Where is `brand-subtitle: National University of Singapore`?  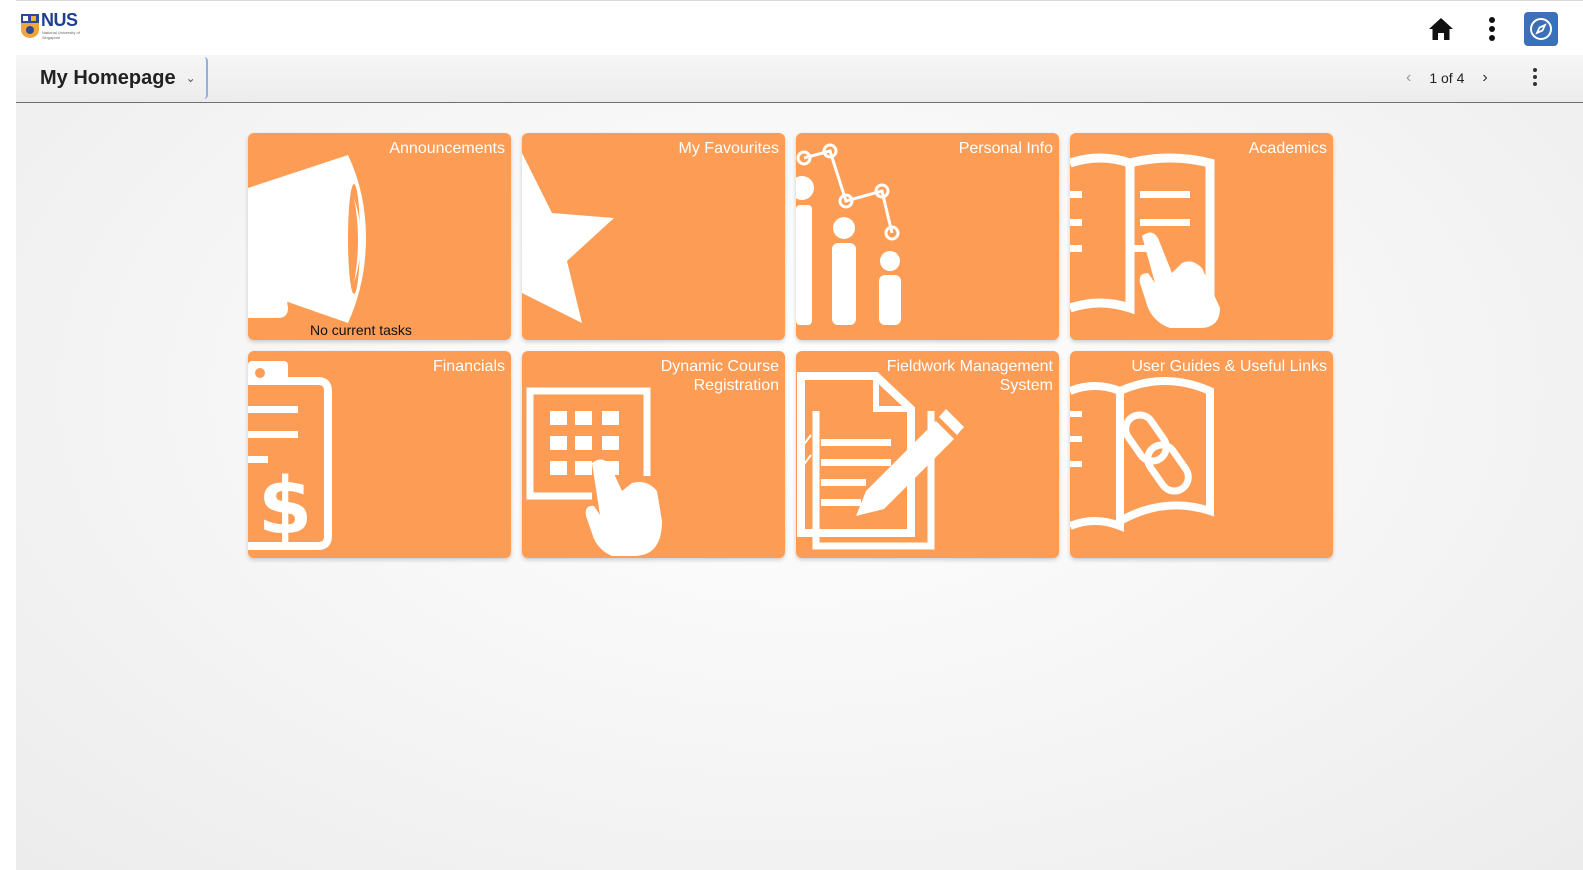
brand-subtitle: National University of Singapore is located at coordinates (61, 35).